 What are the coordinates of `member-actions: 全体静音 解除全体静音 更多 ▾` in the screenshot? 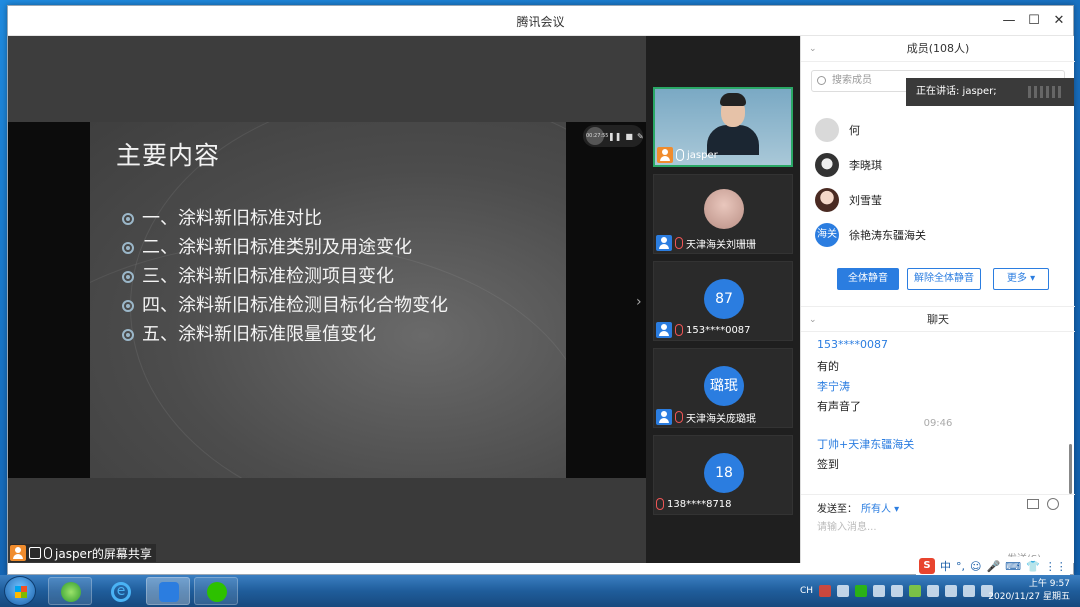 It's located at (938, 279).